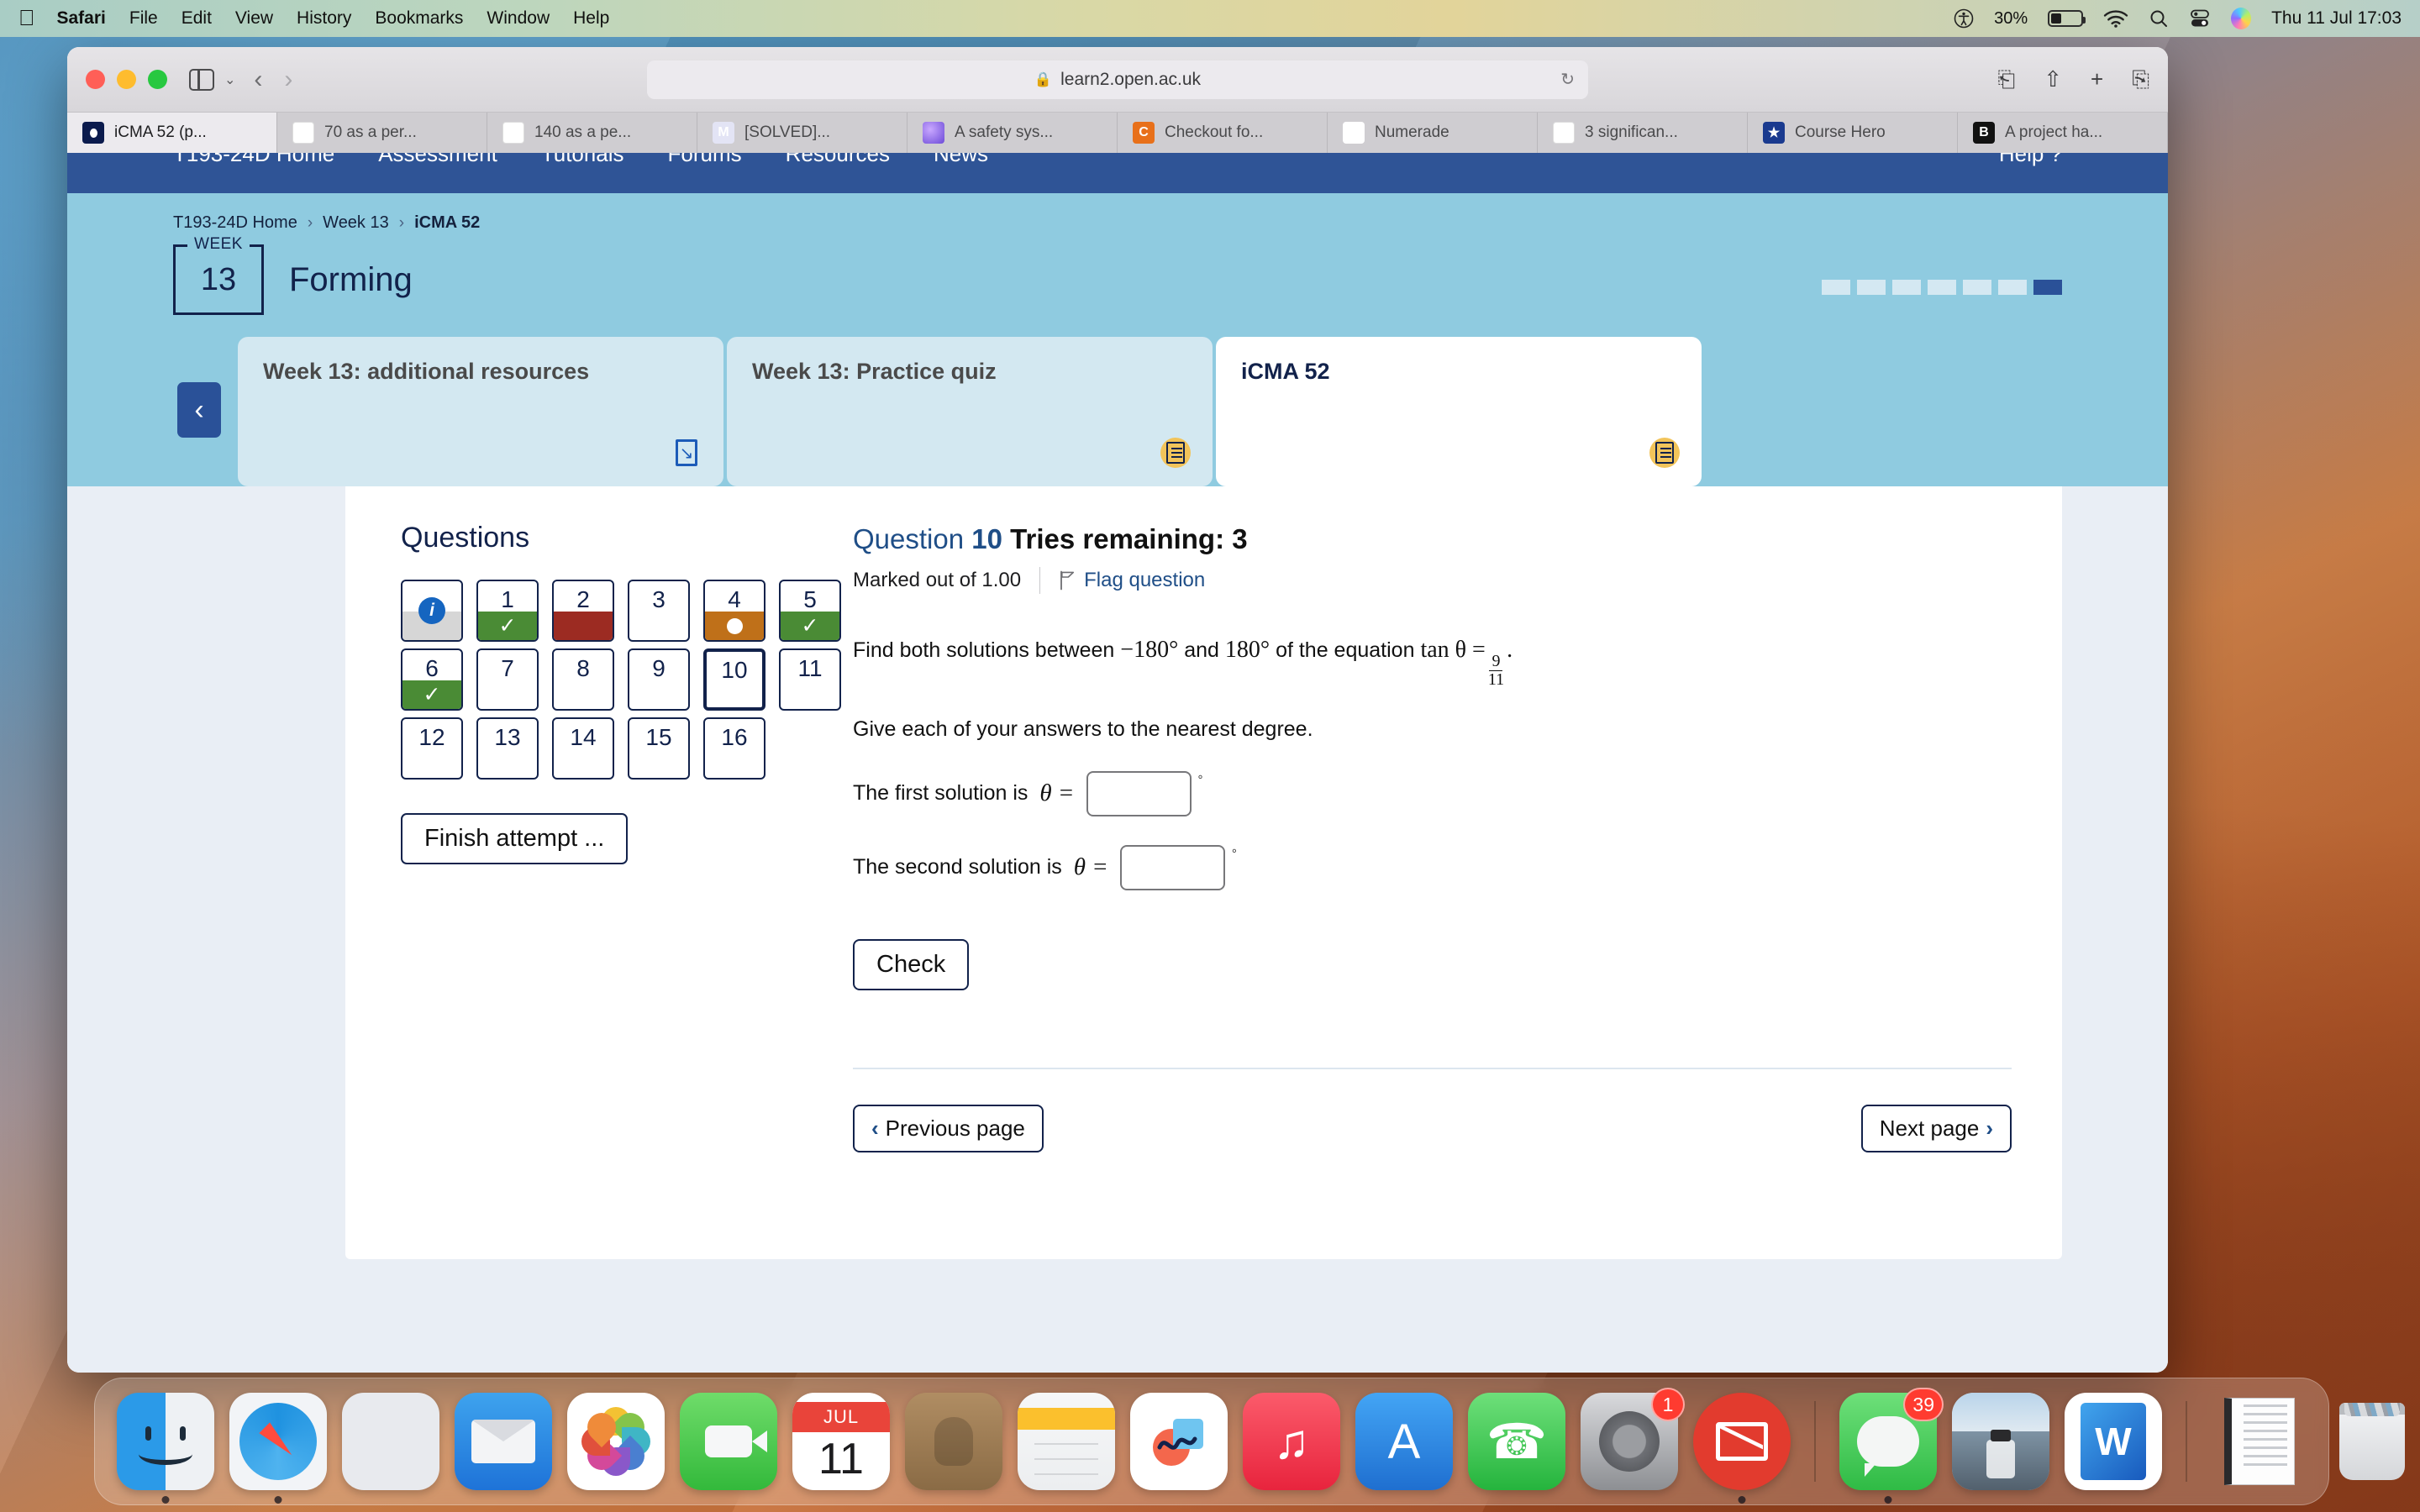  Describe the element at coordinates (1459, 411) in the screenshot. I see `activity-card-icma52: iCMA 52` at that location.